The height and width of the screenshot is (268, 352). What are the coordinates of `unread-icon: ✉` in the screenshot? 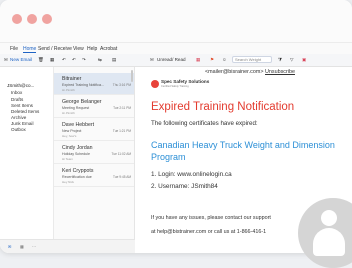 It's located at (152, 59).